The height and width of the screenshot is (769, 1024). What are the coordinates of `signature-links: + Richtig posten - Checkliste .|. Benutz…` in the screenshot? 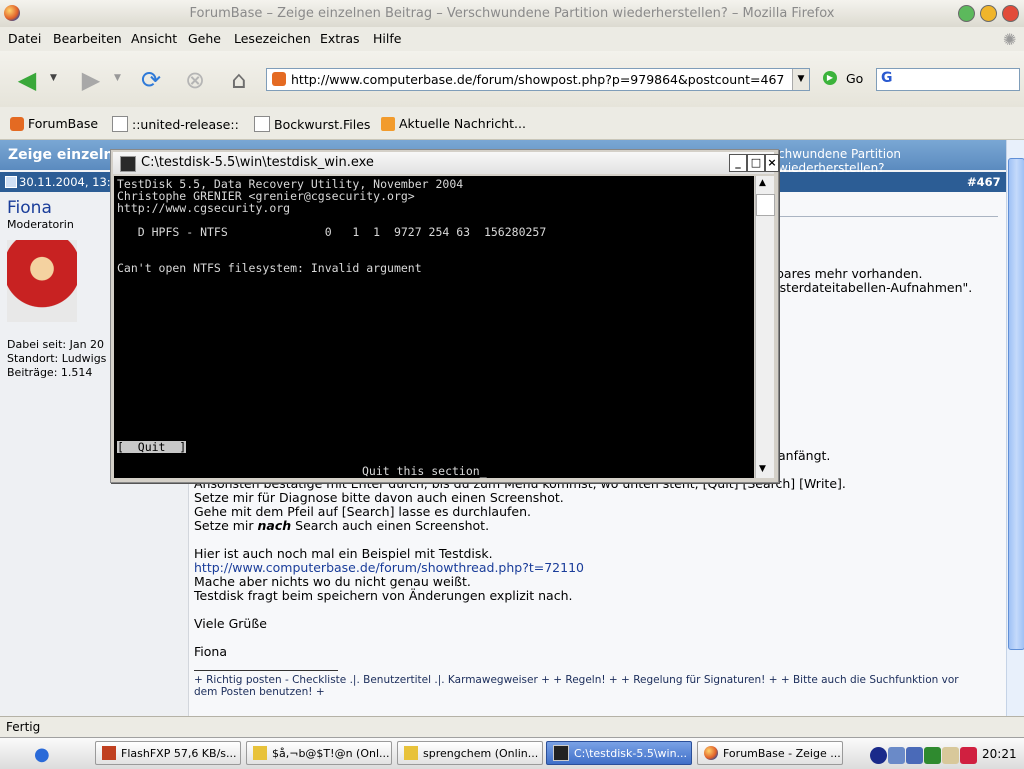 It's located at (576, 680).